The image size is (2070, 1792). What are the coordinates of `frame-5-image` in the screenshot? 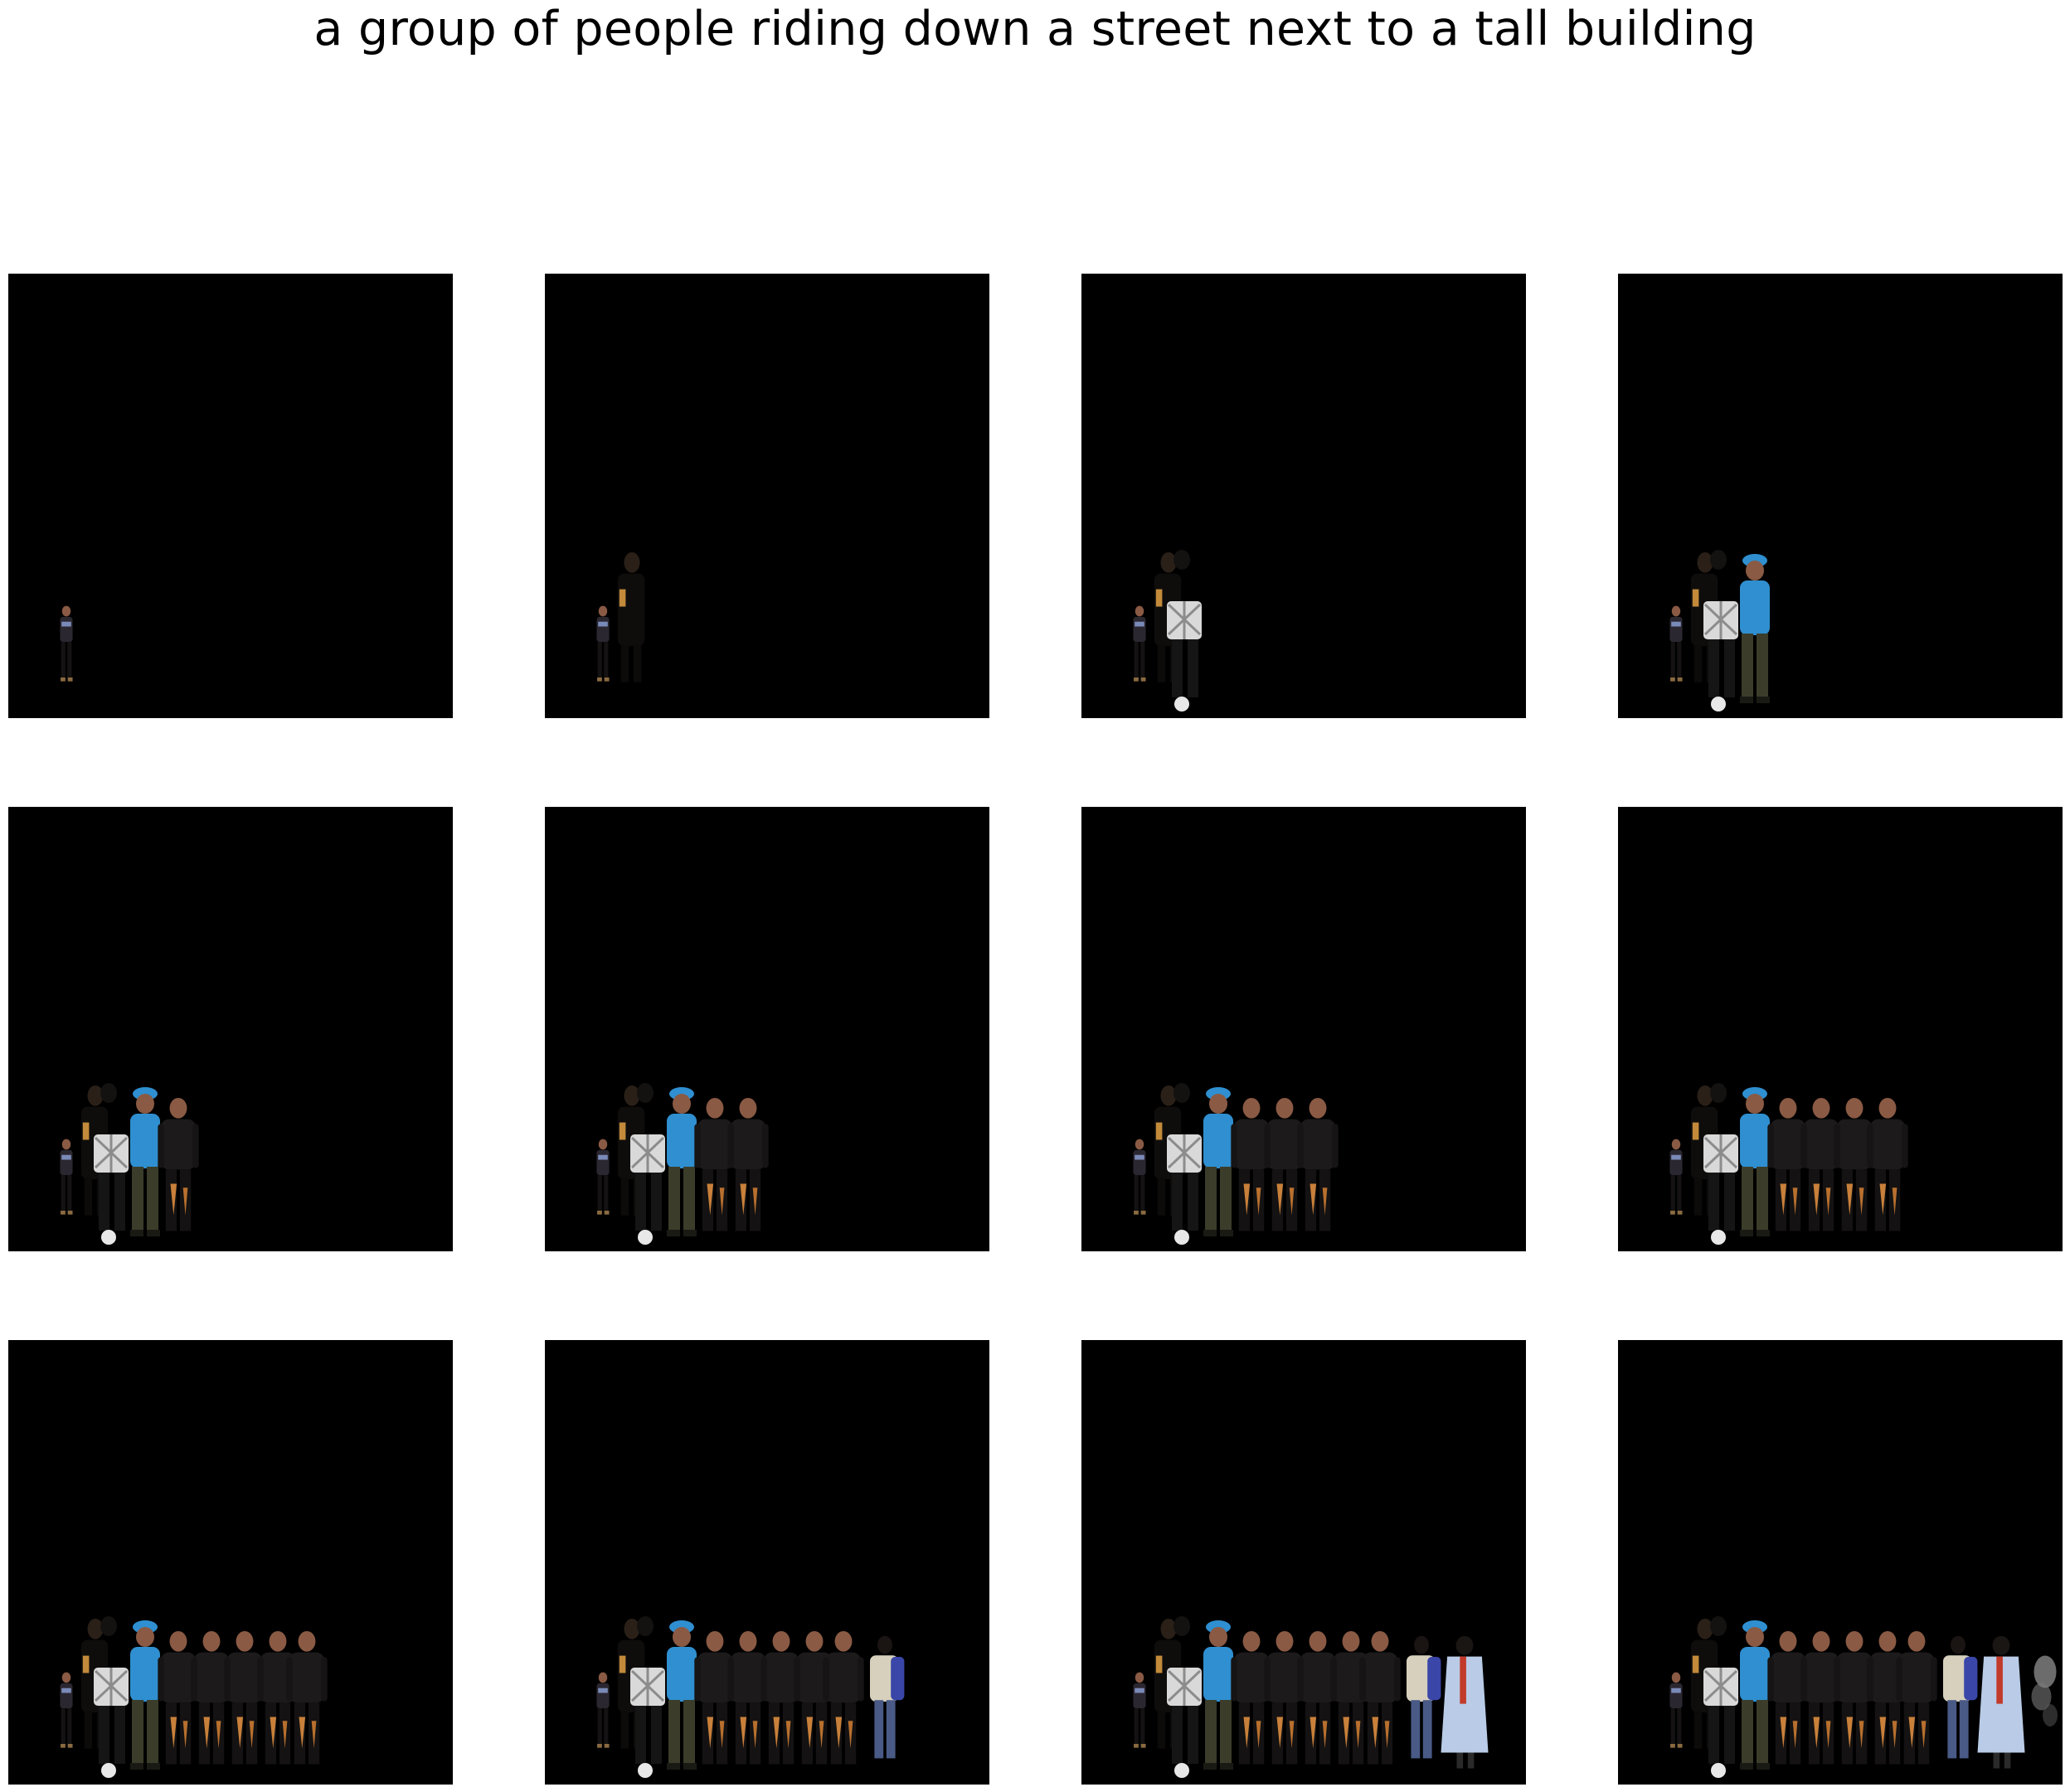 It's located at (231, 1029).